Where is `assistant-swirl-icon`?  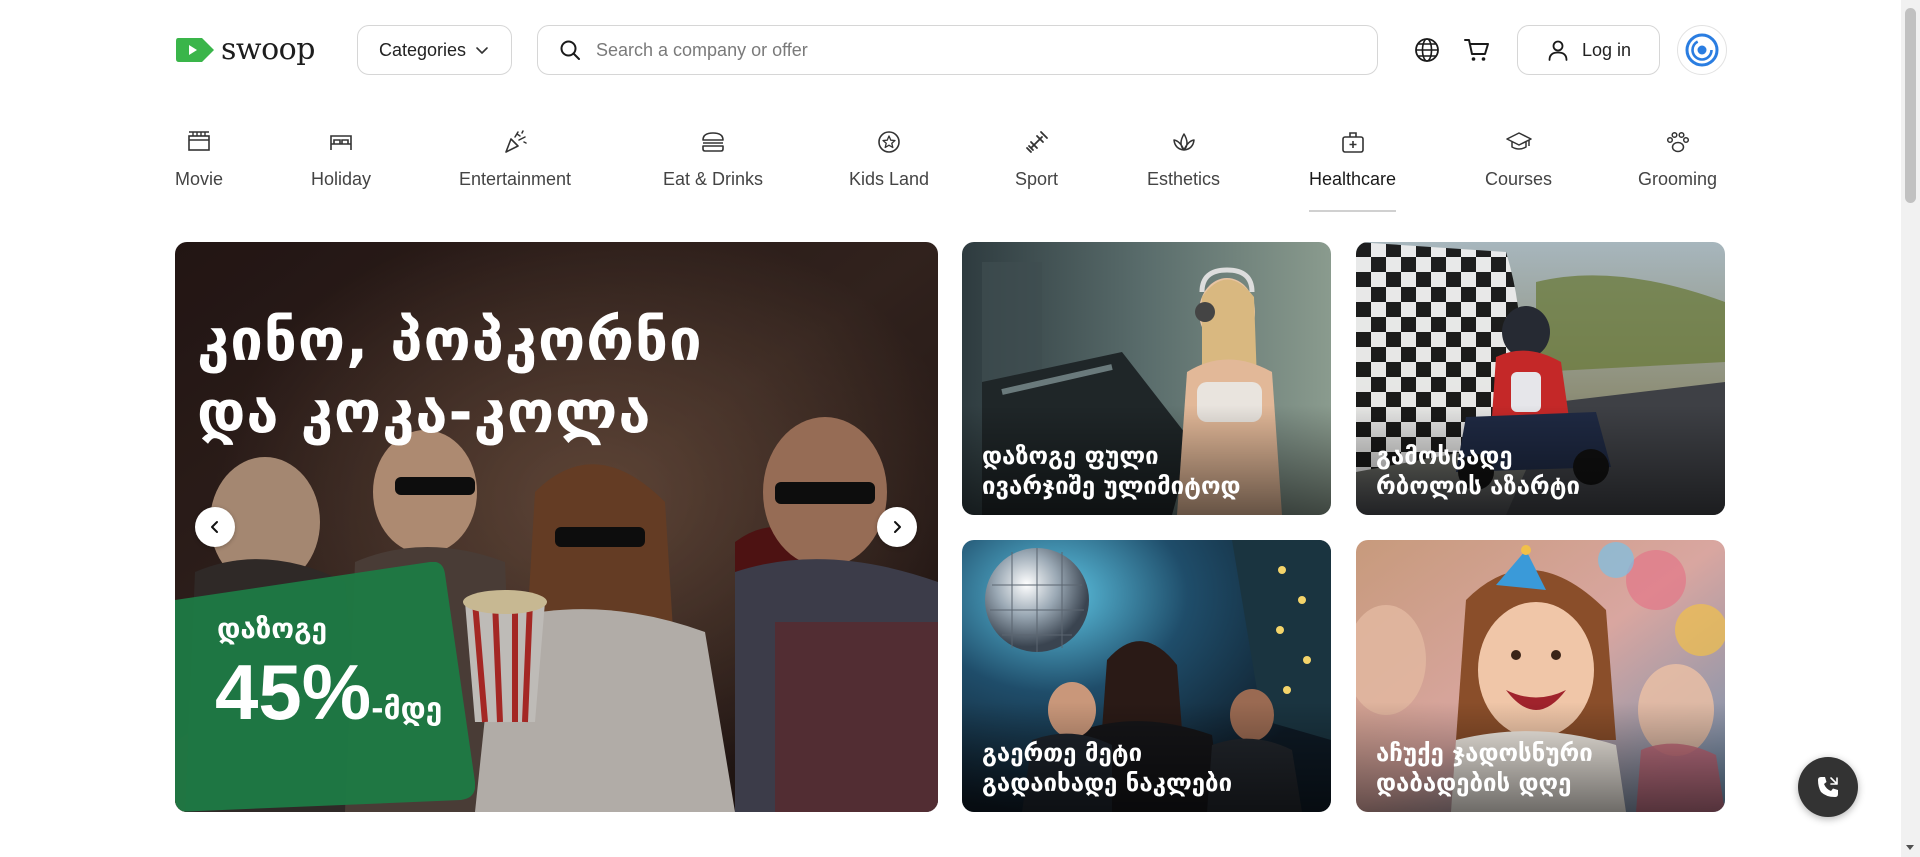
assistant-swirl-icon is located at coordinates (1702, 50).